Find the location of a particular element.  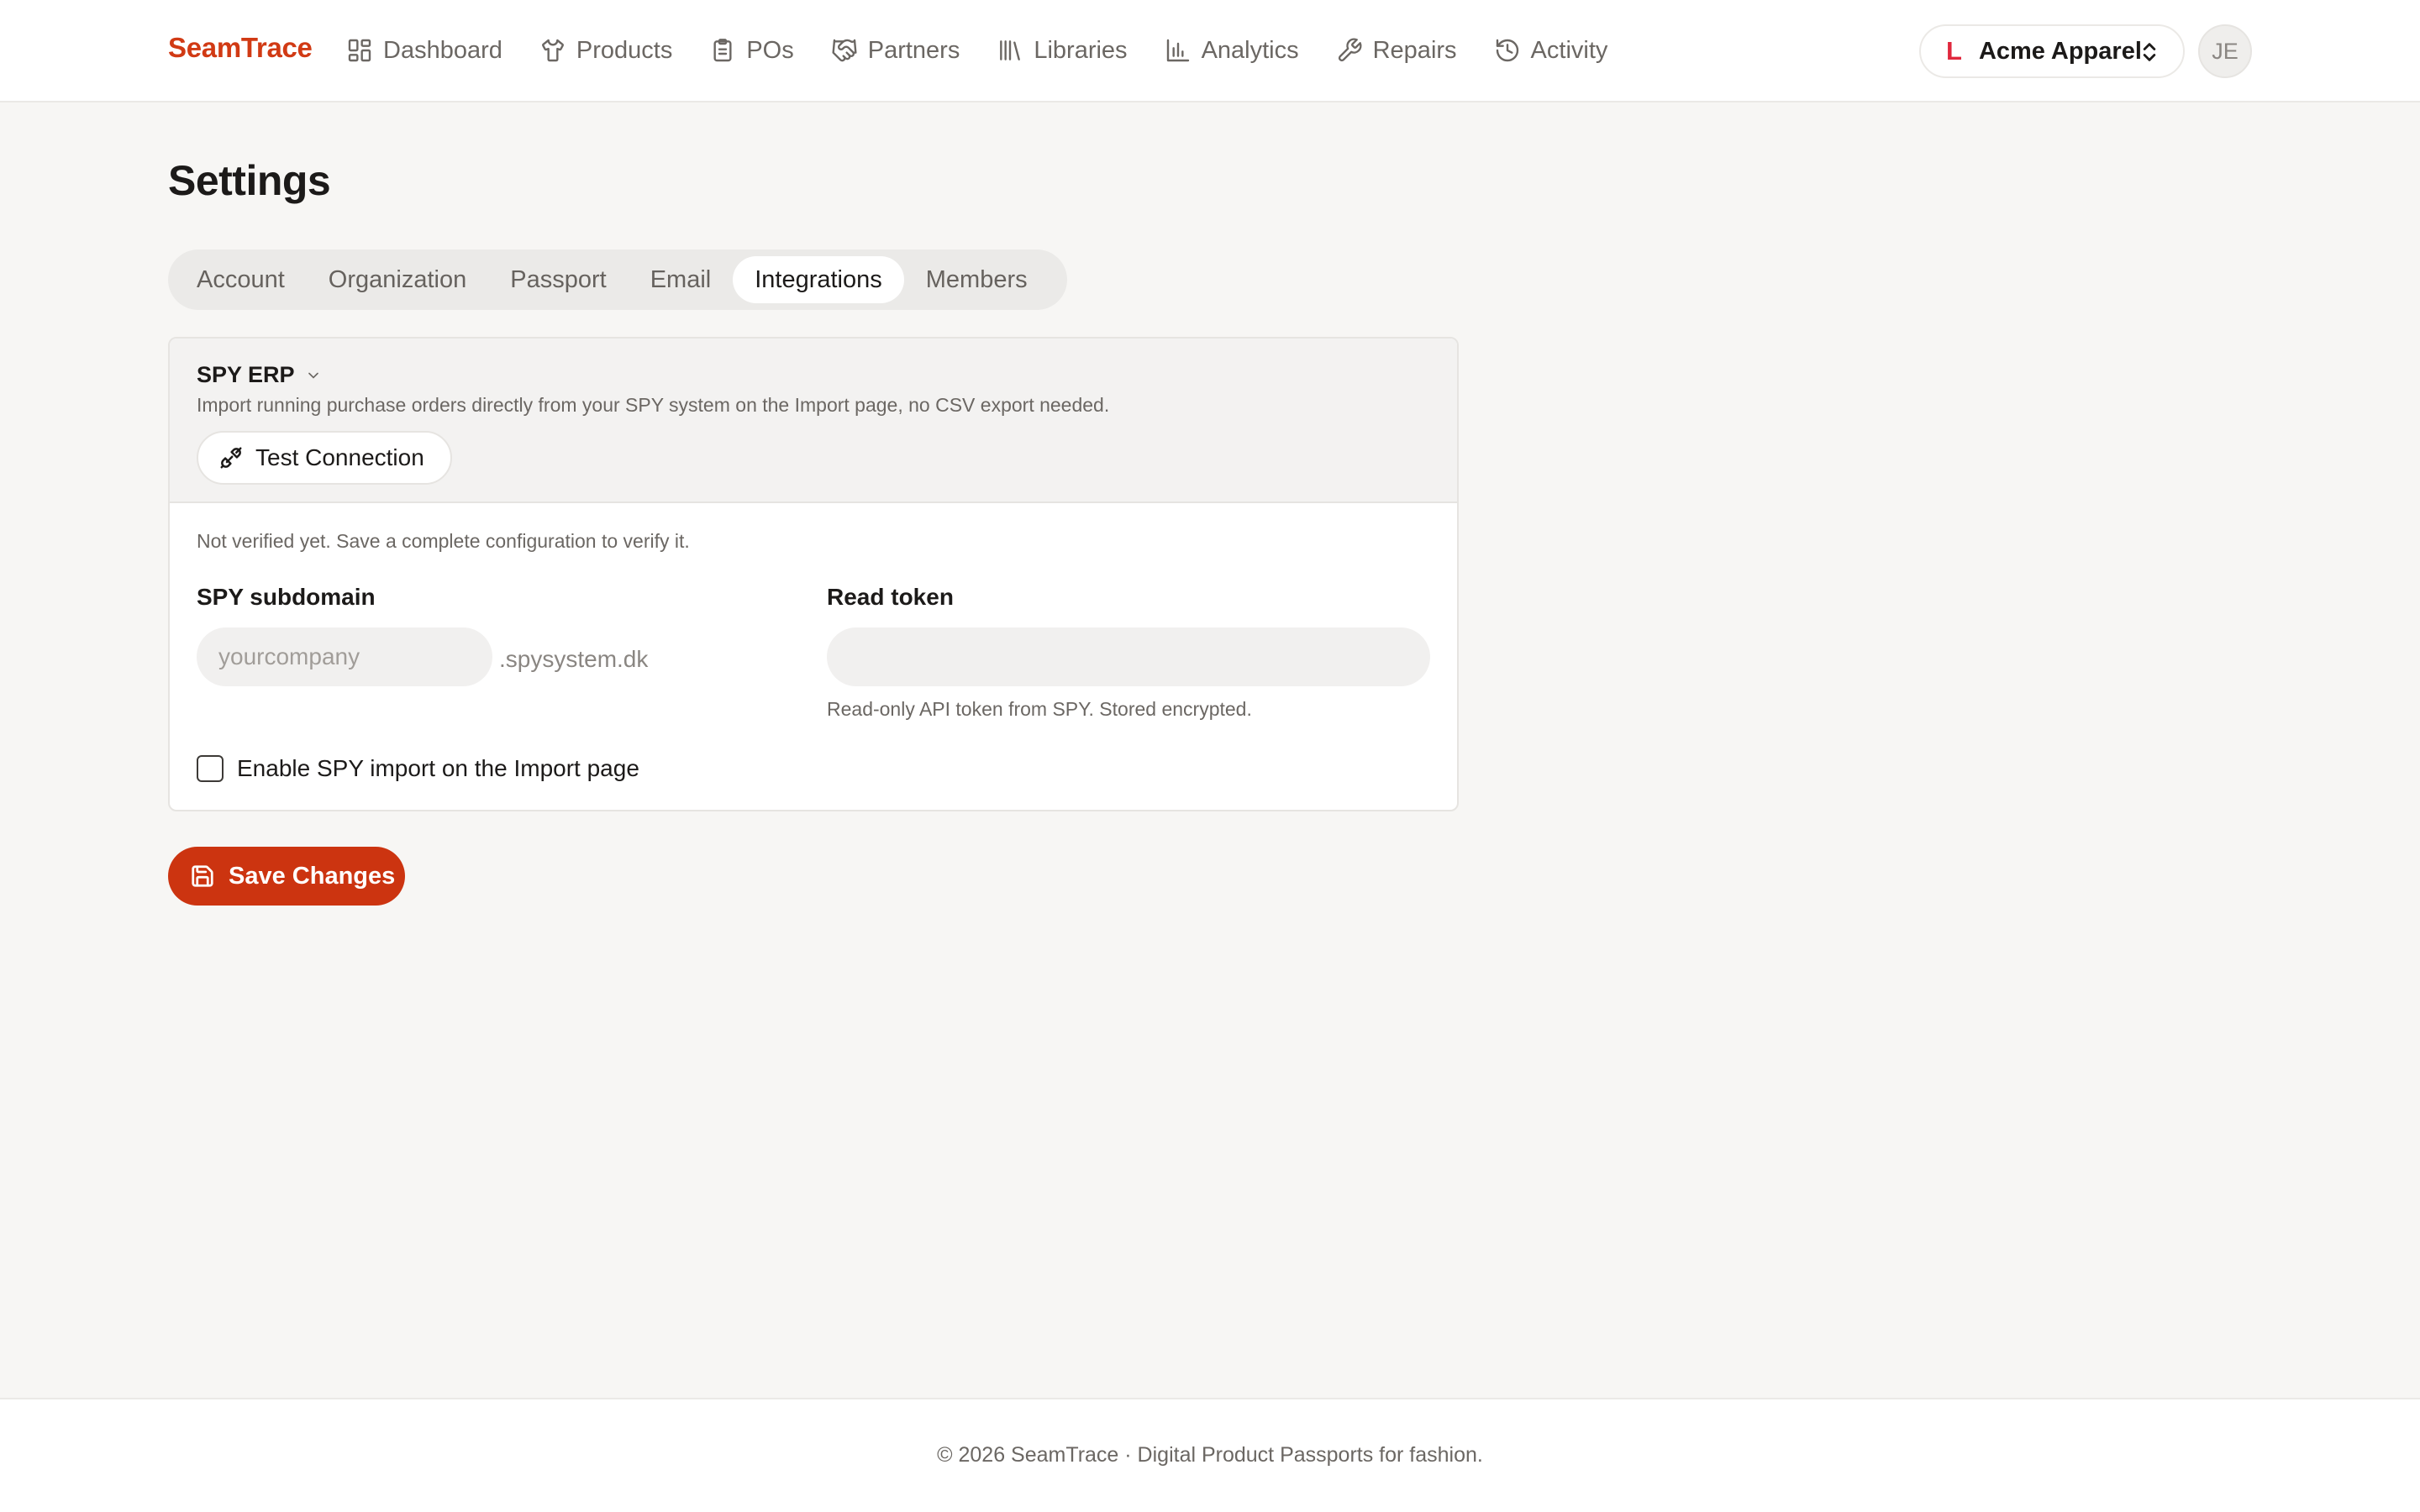

nav-item-label: Partners is located at coordinates (913, 50).